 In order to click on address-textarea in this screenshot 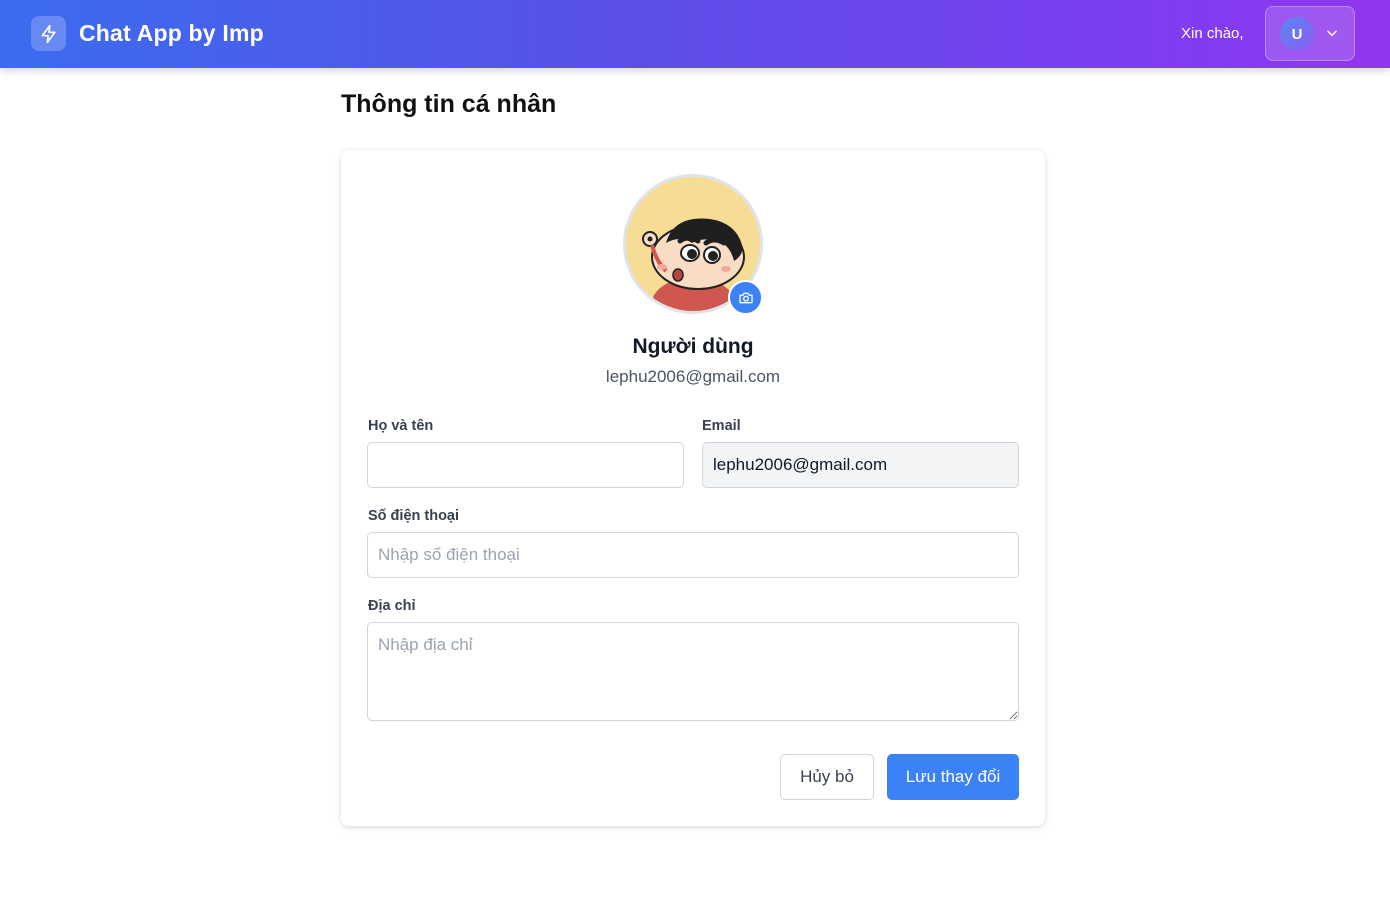, I will do `click(693, 671)`.